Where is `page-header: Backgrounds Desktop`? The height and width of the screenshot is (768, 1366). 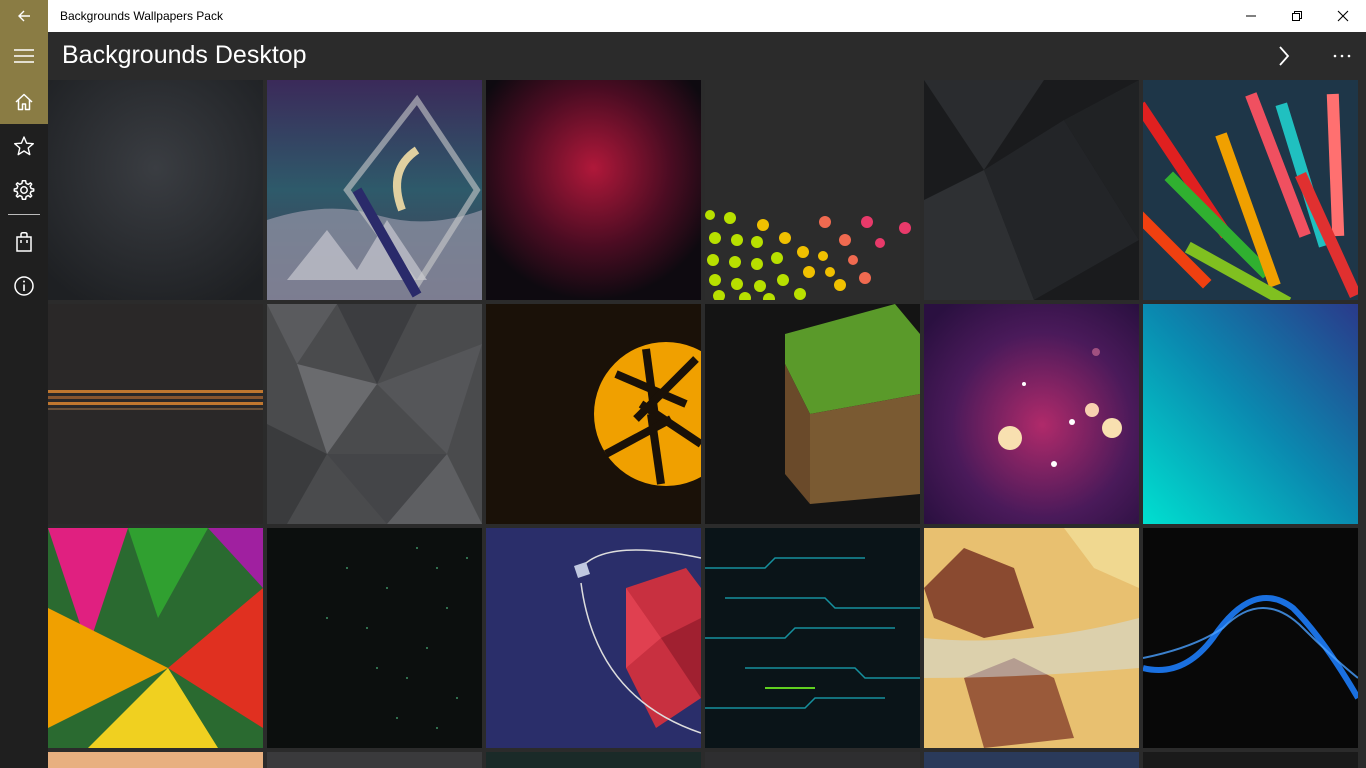
page-header: Backgrounds Desktop is located at coordinates (707, 56).